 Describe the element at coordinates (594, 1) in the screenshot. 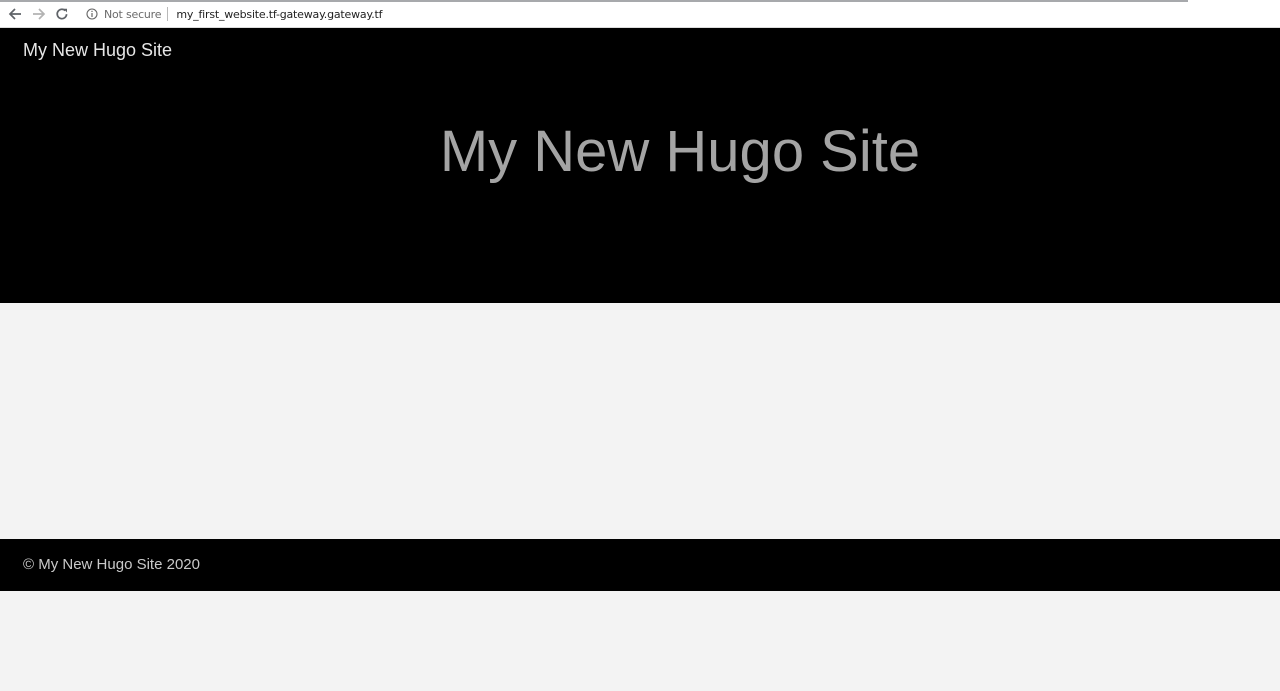

I see `loading-bar` at that location.